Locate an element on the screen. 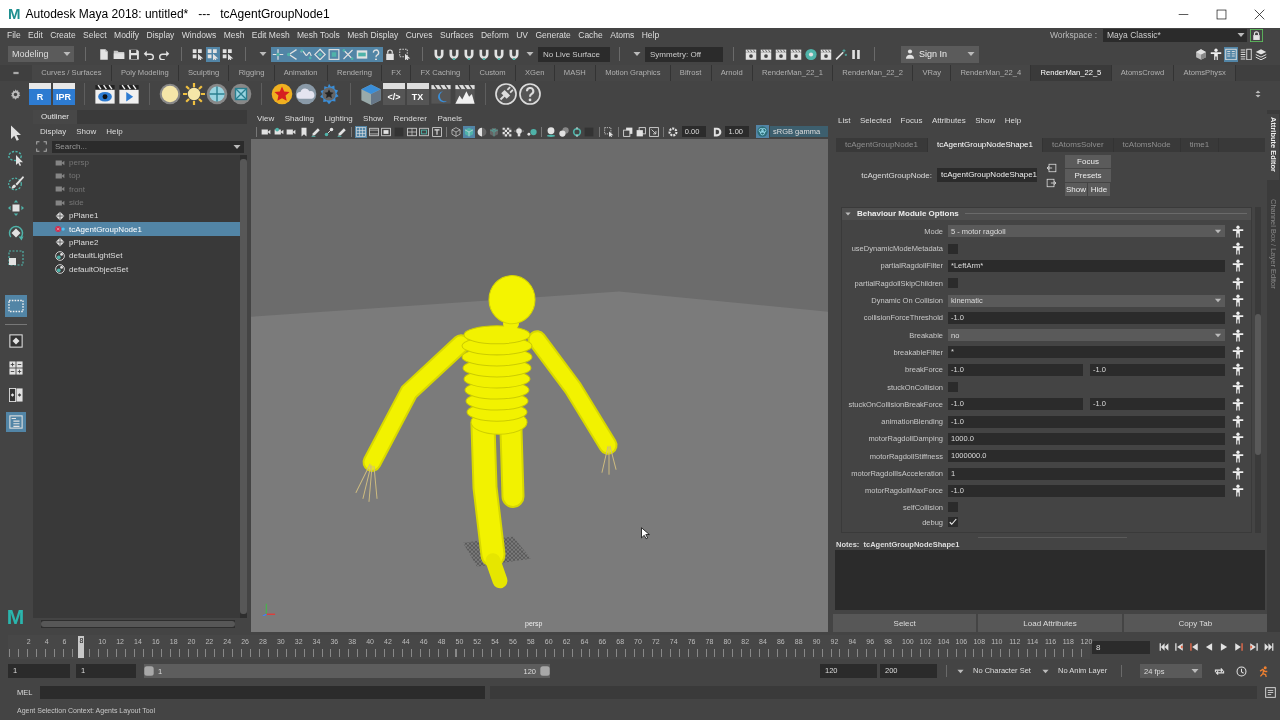 The image size is (1280, 720). node-tab: tcAgentGroupNode1 is located at coordinates (882, 144).